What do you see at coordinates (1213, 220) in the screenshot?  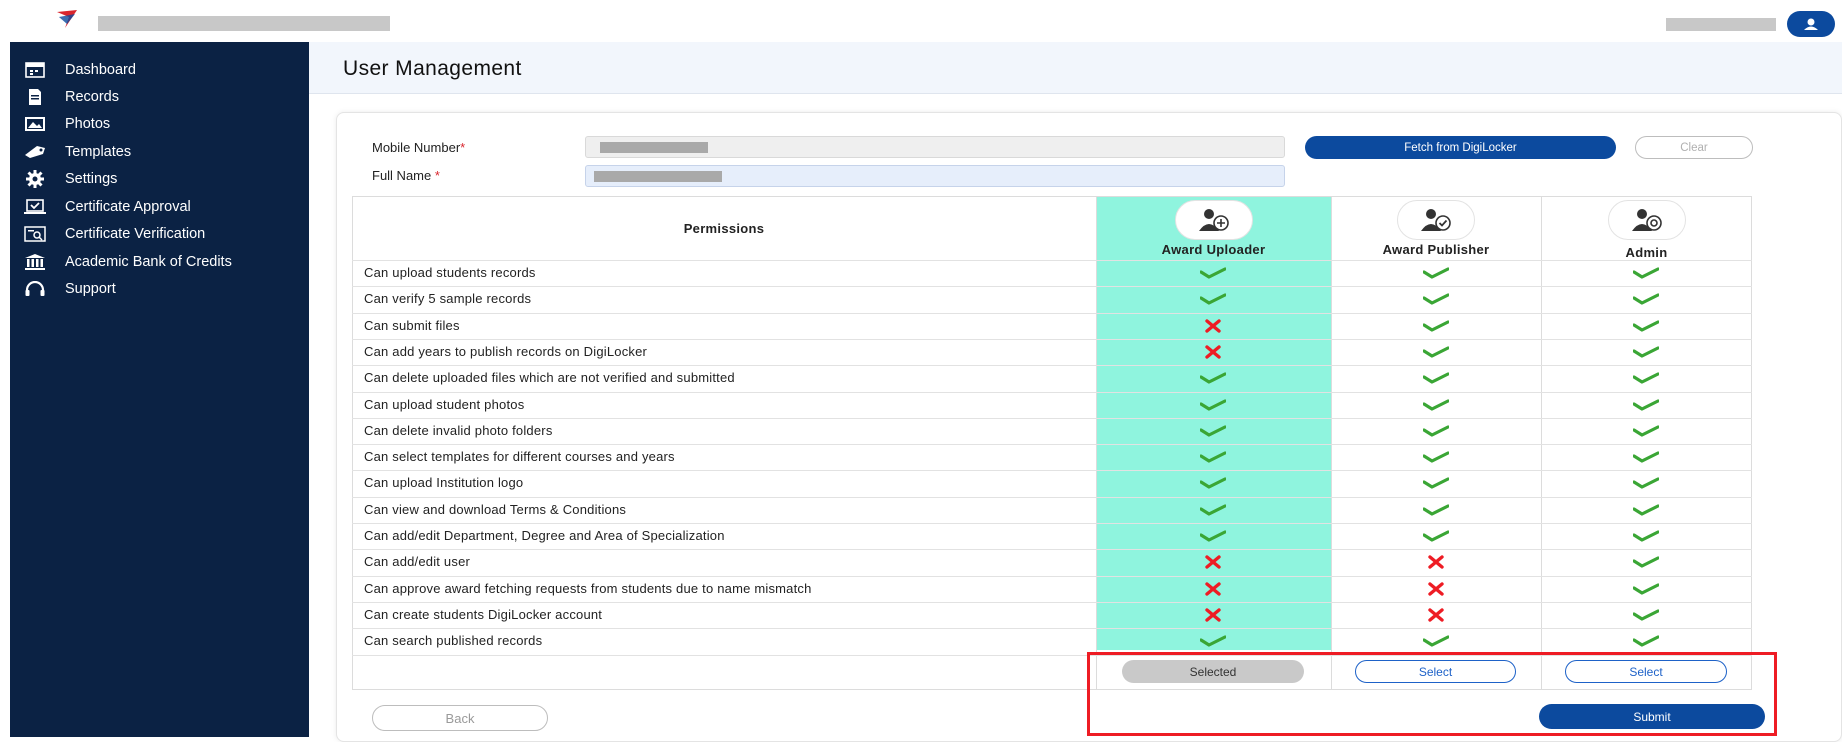 I see `user-add-icon` at bounding box center [1213, 220].